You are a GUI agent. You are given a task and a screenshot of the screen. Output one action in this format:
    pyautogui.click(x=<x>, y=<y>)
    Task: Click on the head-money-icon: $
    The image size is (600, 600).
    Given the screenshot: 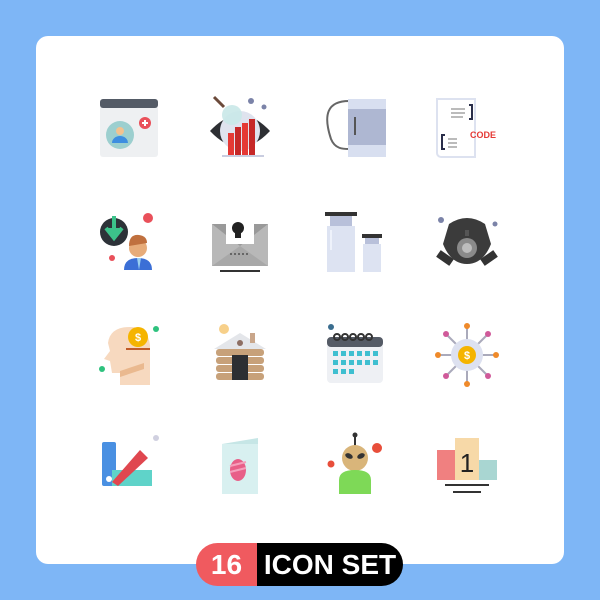 What is the action you would take?
    pyautogui.click(x=130, y=355)
    